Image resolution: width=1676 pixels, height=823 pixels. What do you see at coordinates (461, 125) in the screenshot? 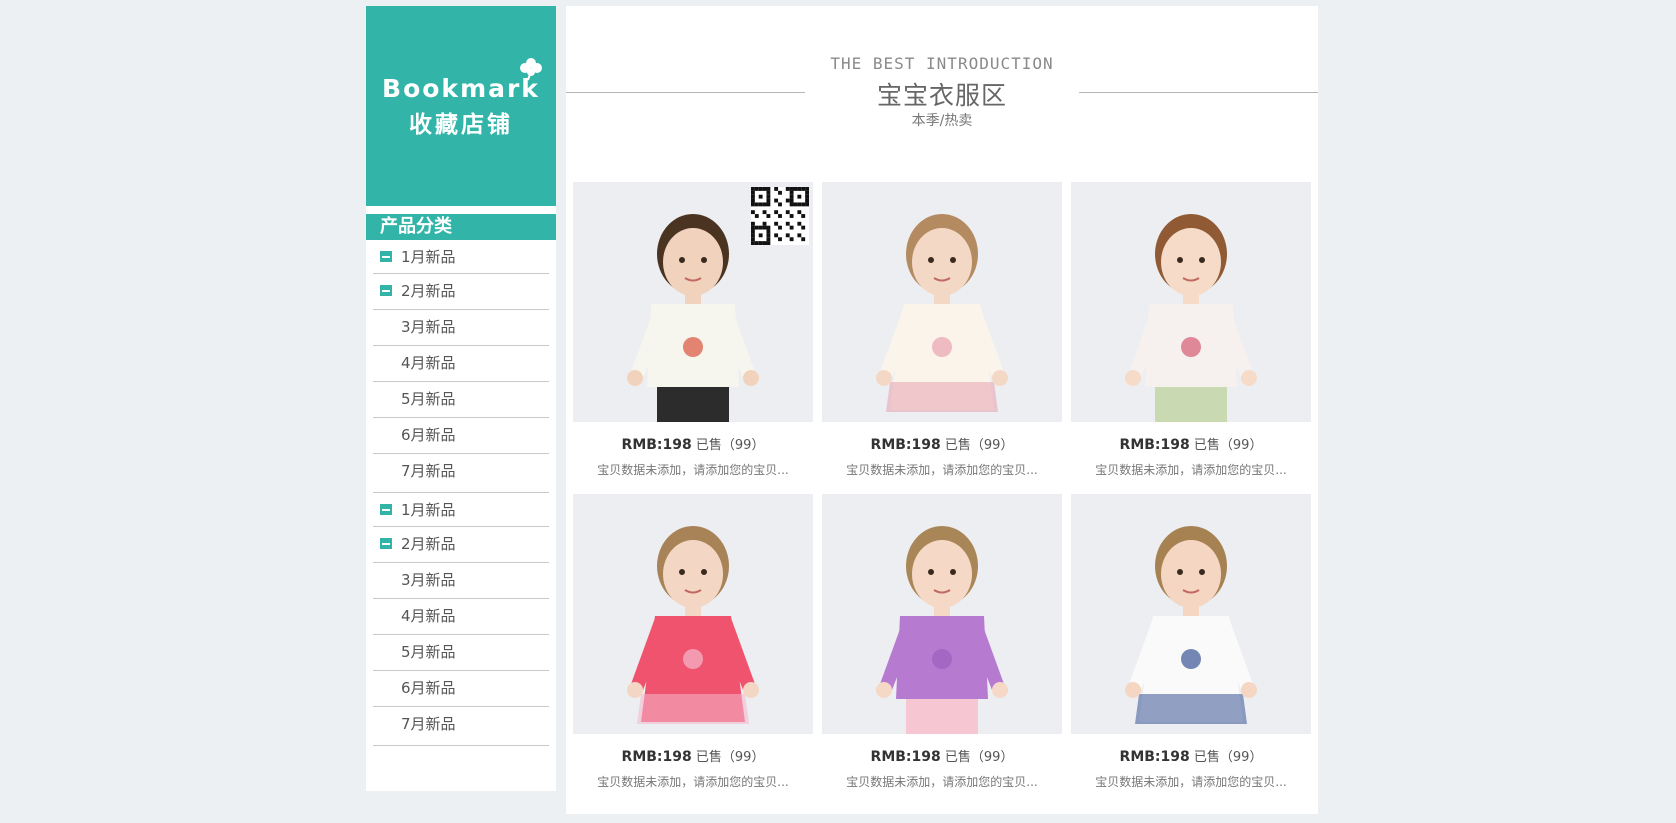
I see `bookmark-title-zh: 收藏店铺` at bounding box center [461, 125].